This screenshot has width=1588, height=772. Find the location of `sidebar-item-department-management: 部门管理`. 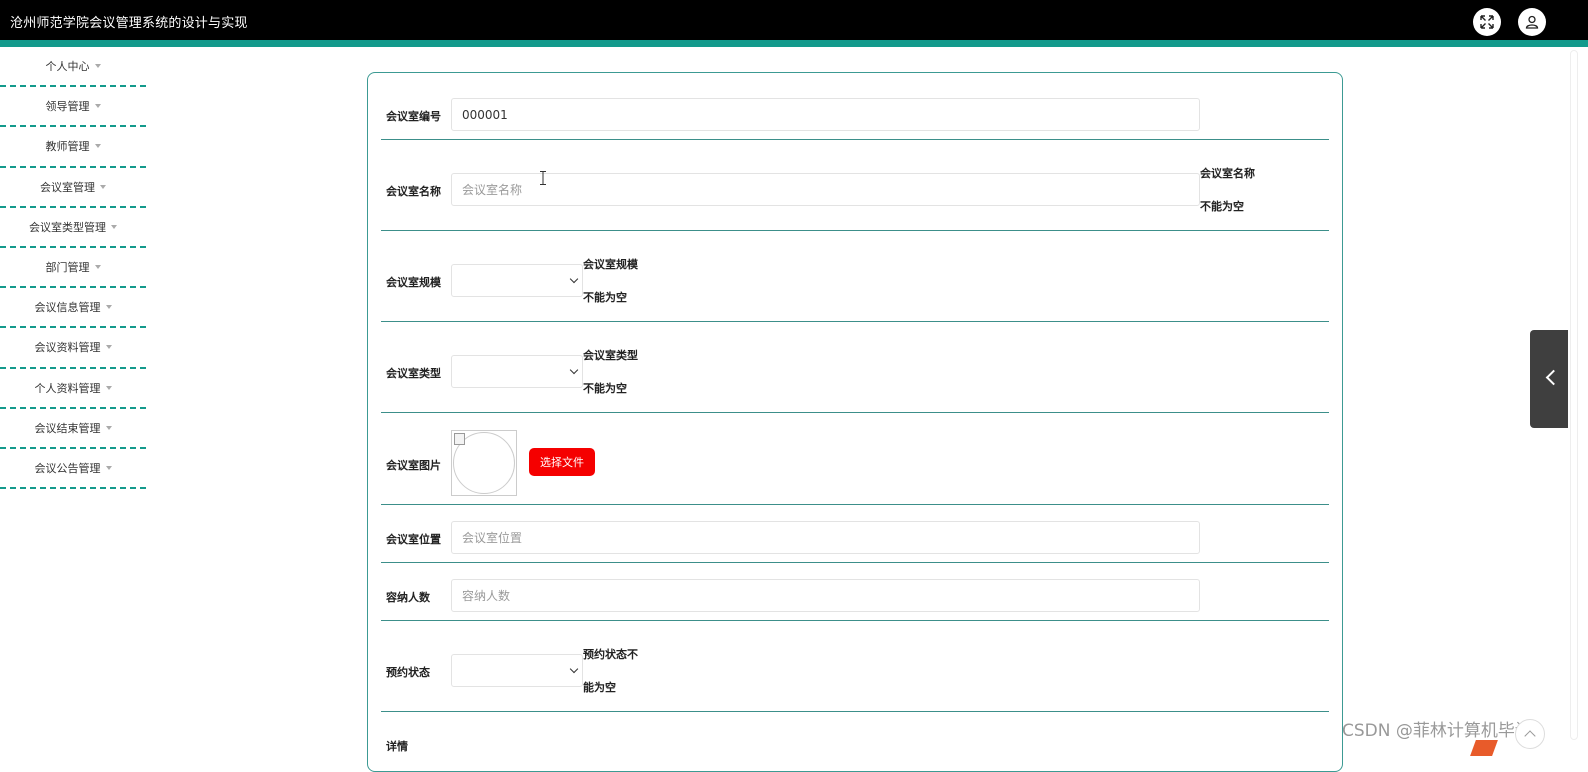

sidebar-item-department-management: 部门管理 is located at coordinates (73, 268).